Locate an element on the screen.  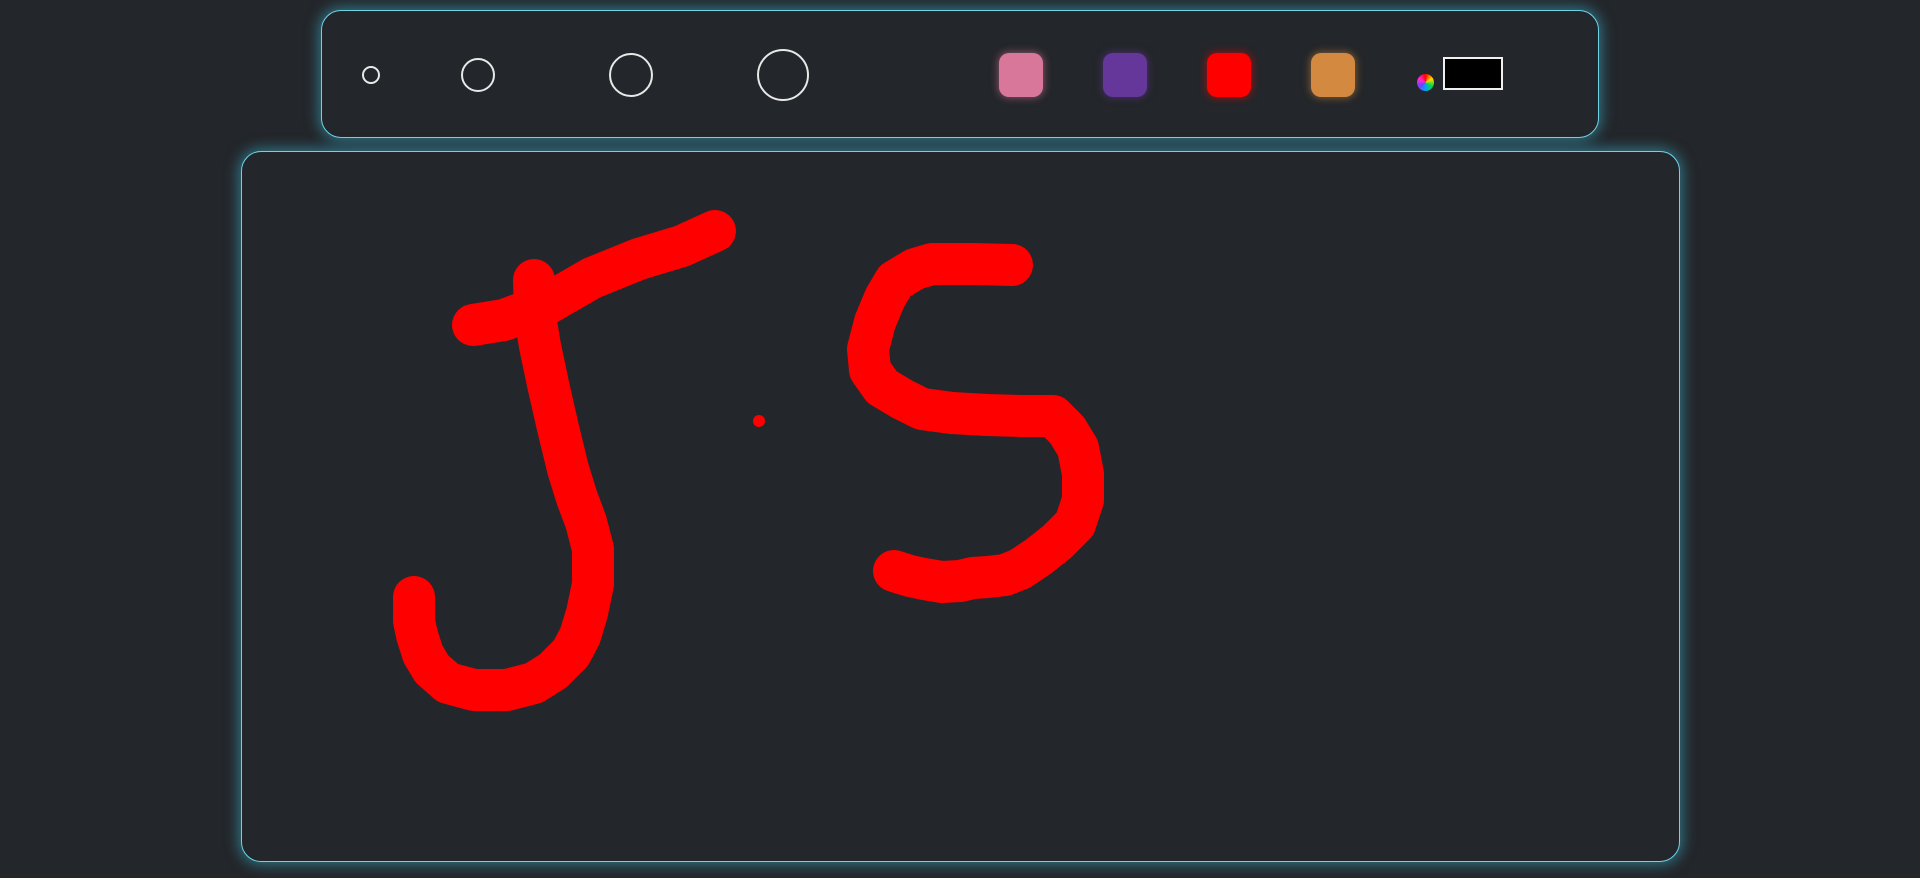
stroke-j-body is located at coordinates (503, 485).